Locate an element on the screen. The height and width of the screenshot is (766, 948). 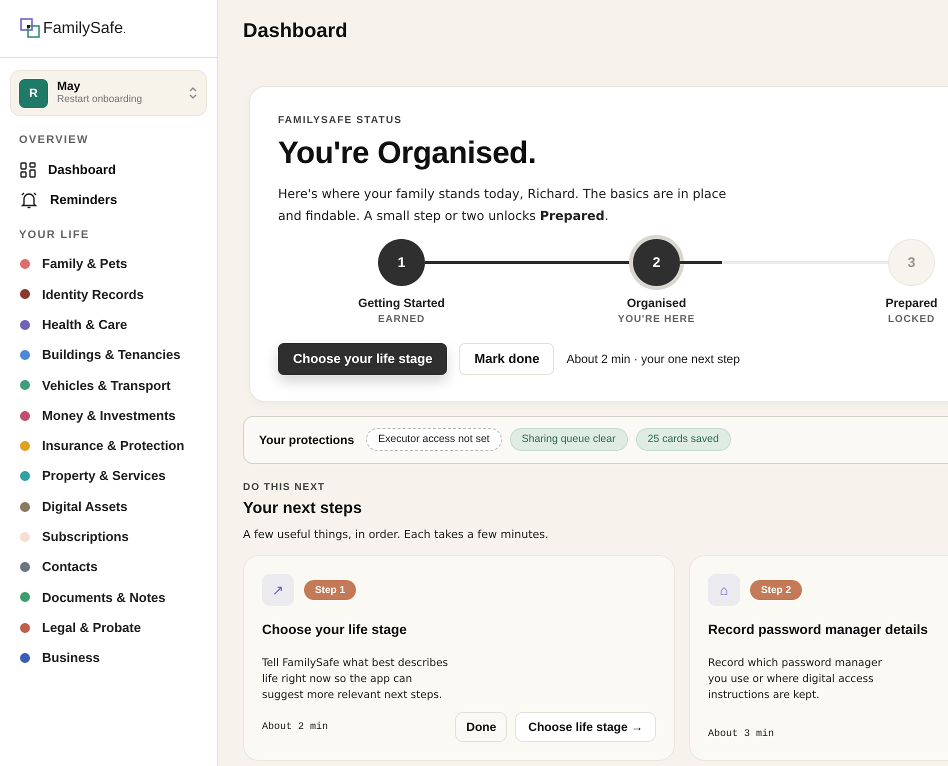
step-label: Organised is located at coordinates (656, 303).